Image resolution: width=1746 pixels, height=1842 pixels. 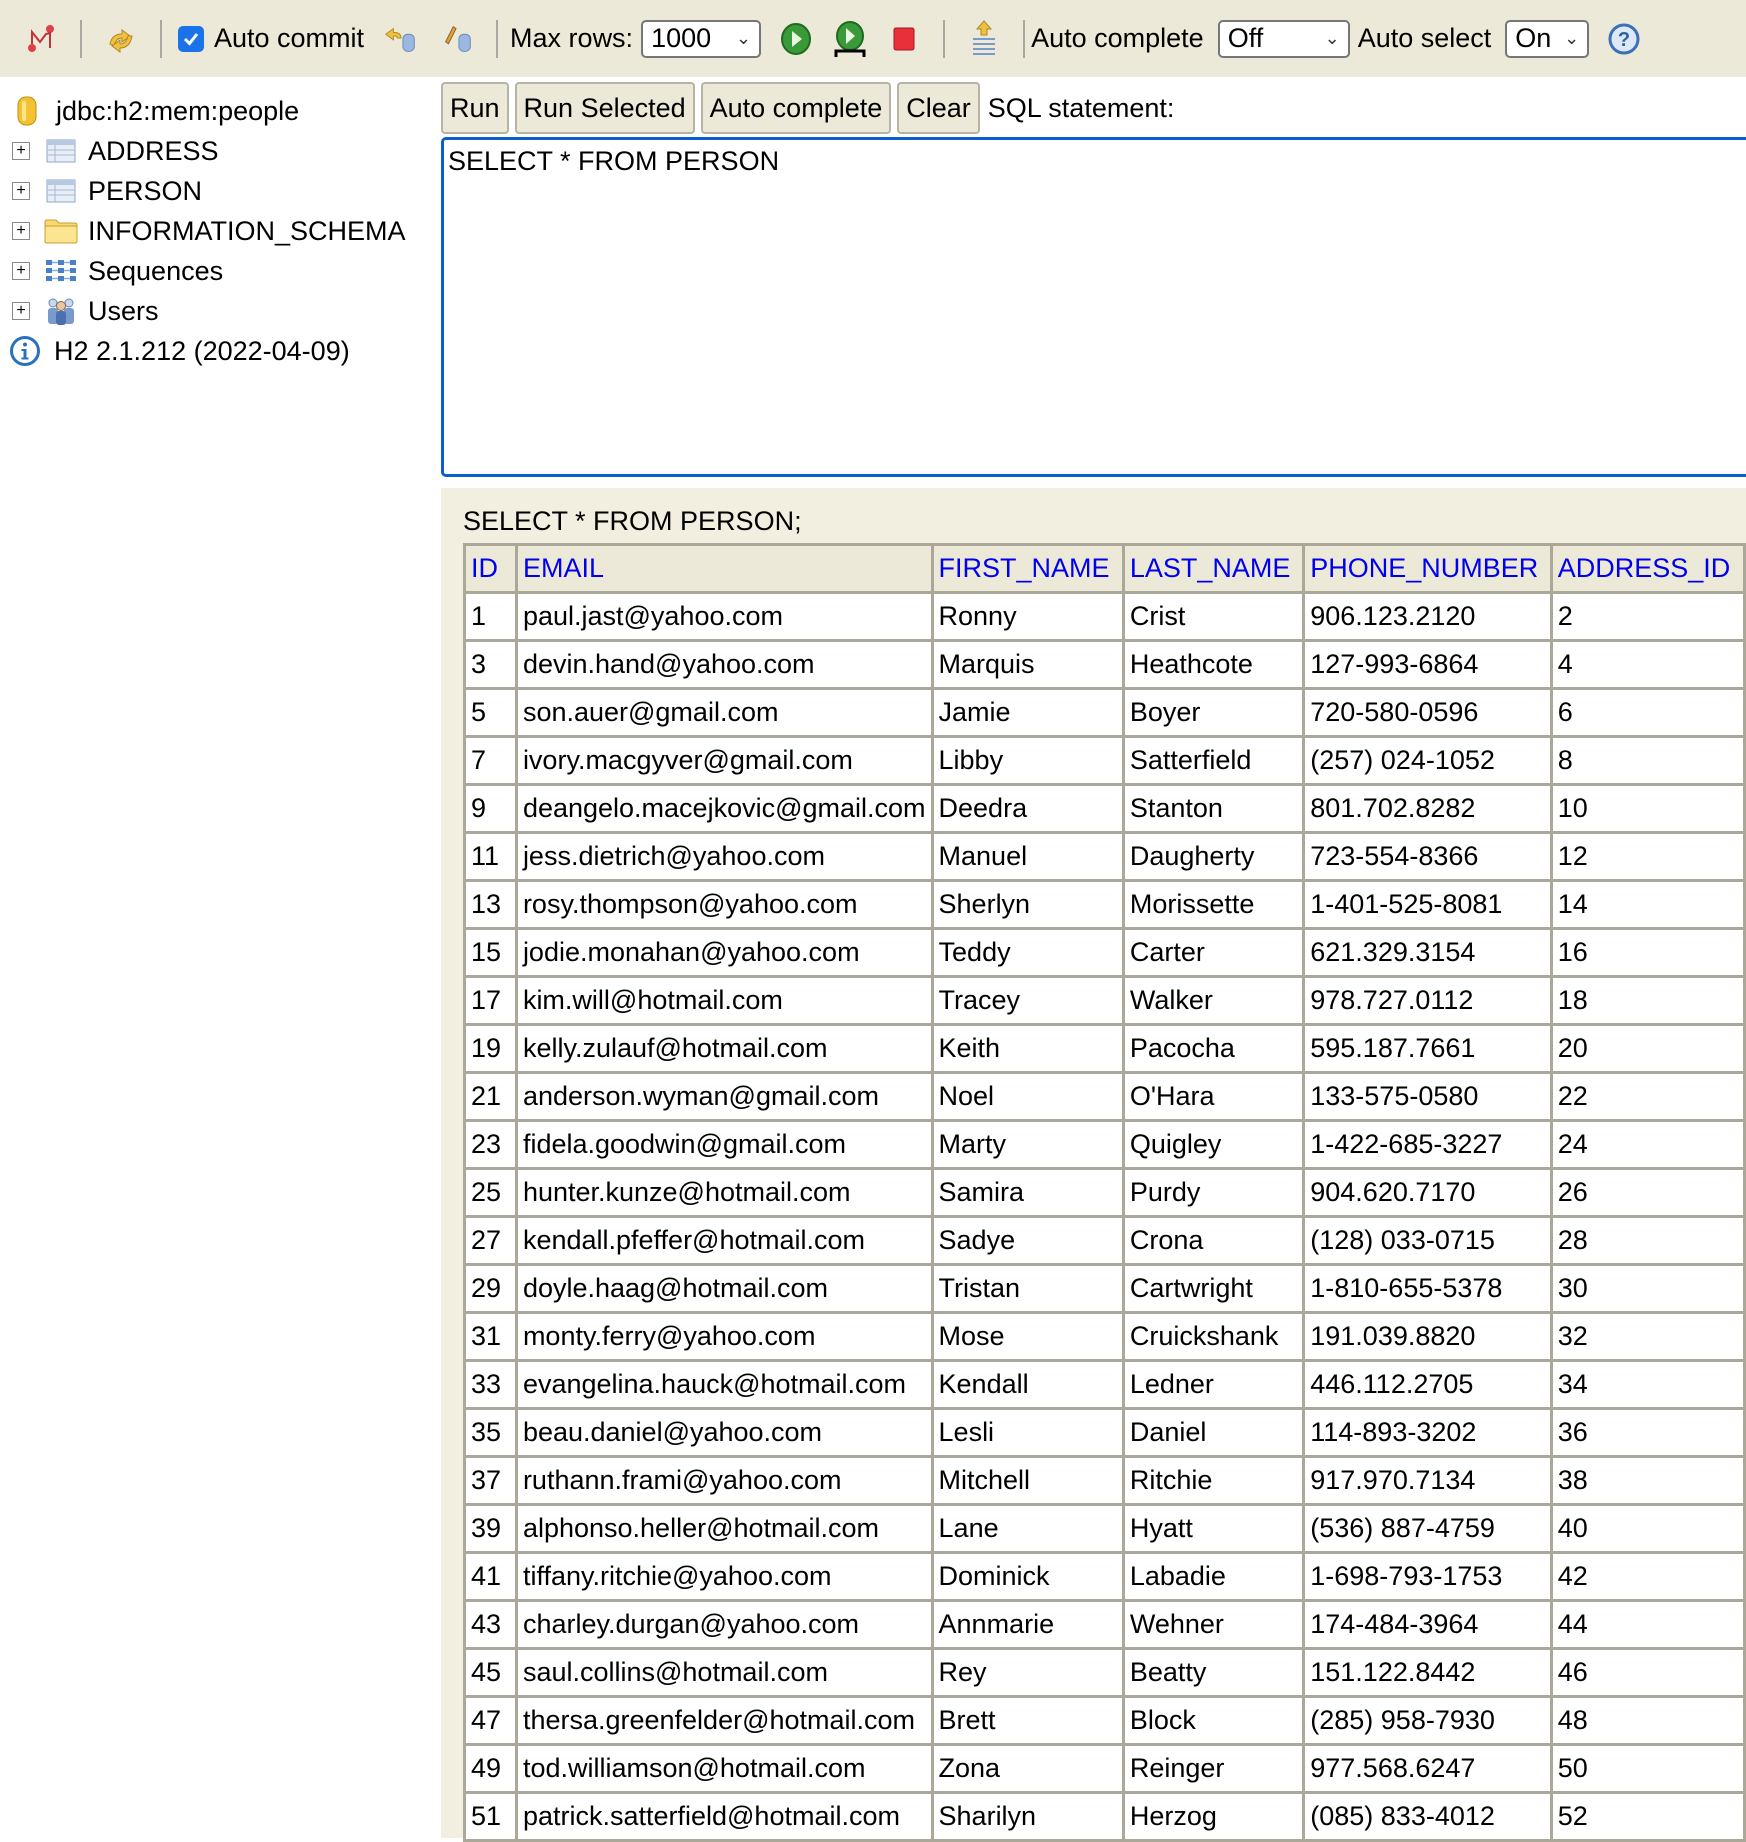 I want to click on cell-address-id: 20, so click(x=1647, y=1048).